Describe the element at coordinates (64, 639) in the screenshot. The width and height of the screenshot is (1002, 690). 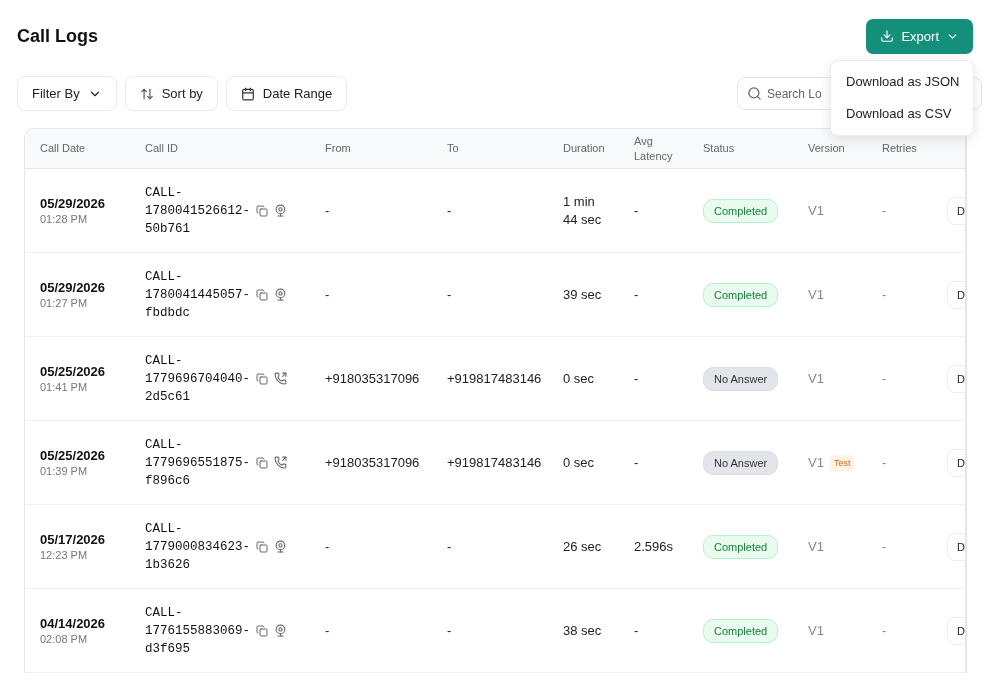
I see `call-time: 02:08 PM` at that location.